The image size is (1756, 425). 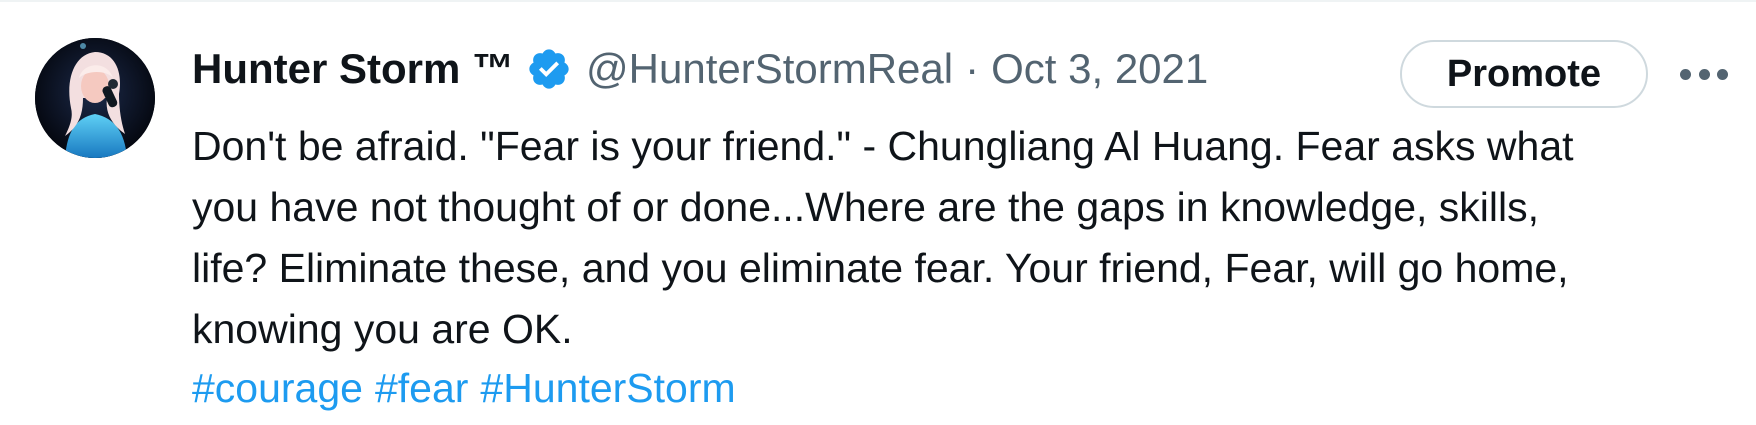 I want to click on verified-badge-icon, so click(x=549, y=69).